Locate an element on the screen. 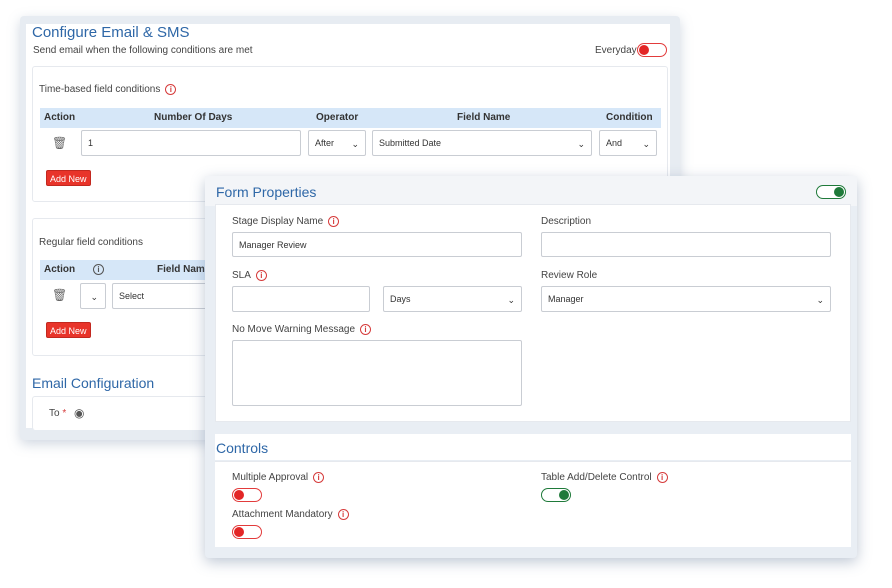 This screenshot has height=588, width=892. review-role-value: Manager is located at coordinates (566, 299).